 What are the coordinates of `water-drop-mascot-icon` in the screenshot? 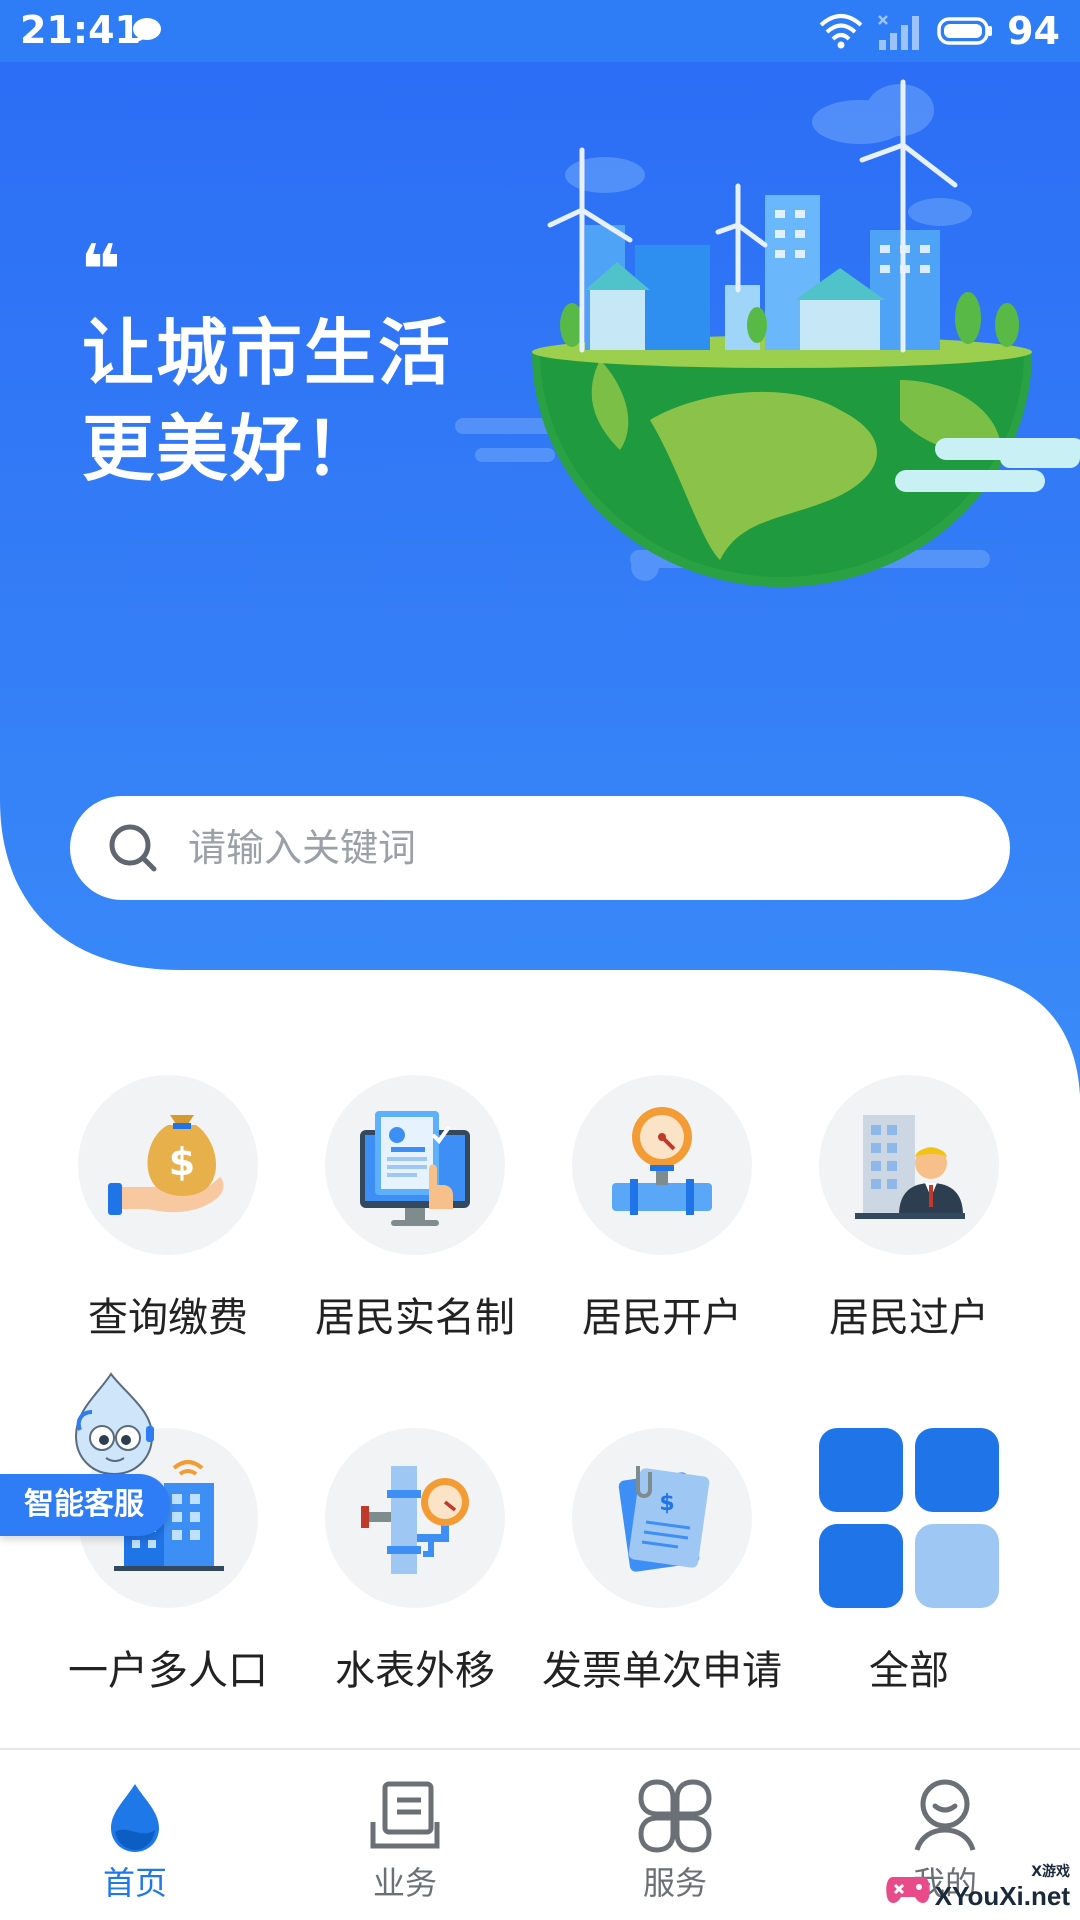 It's located at (114, 1424).